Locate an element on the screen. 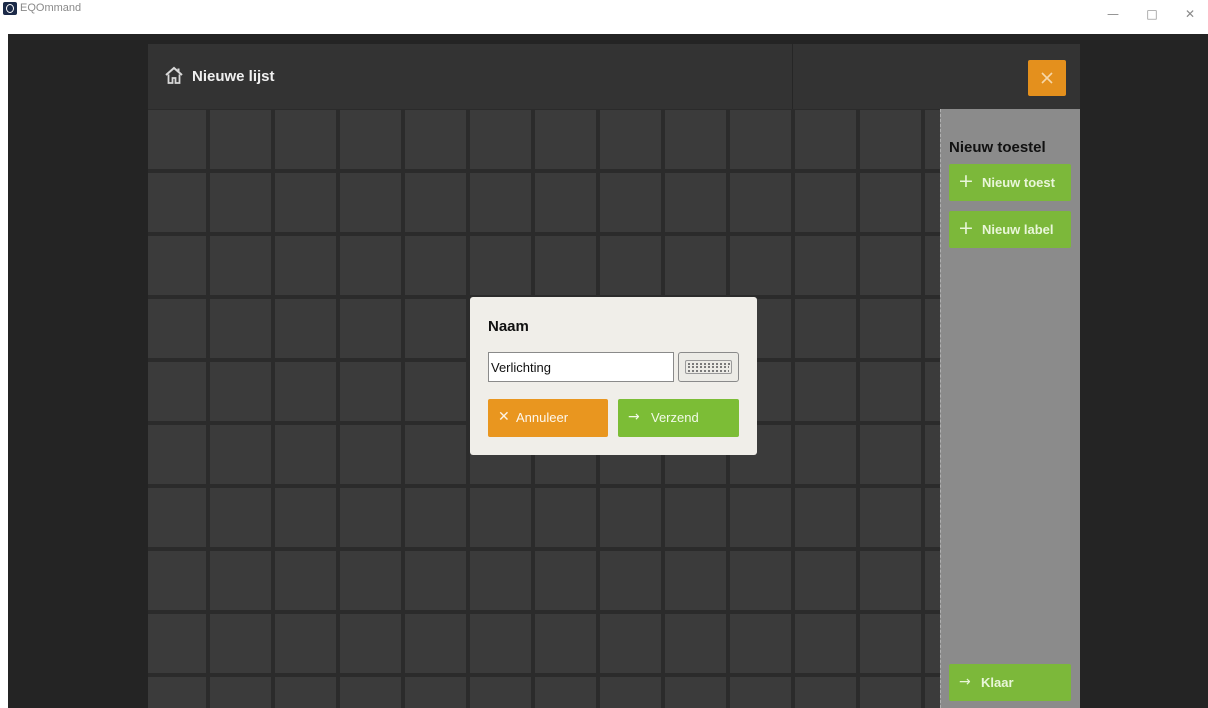  send-button: → Verzend is located at coordinates (678, 418).